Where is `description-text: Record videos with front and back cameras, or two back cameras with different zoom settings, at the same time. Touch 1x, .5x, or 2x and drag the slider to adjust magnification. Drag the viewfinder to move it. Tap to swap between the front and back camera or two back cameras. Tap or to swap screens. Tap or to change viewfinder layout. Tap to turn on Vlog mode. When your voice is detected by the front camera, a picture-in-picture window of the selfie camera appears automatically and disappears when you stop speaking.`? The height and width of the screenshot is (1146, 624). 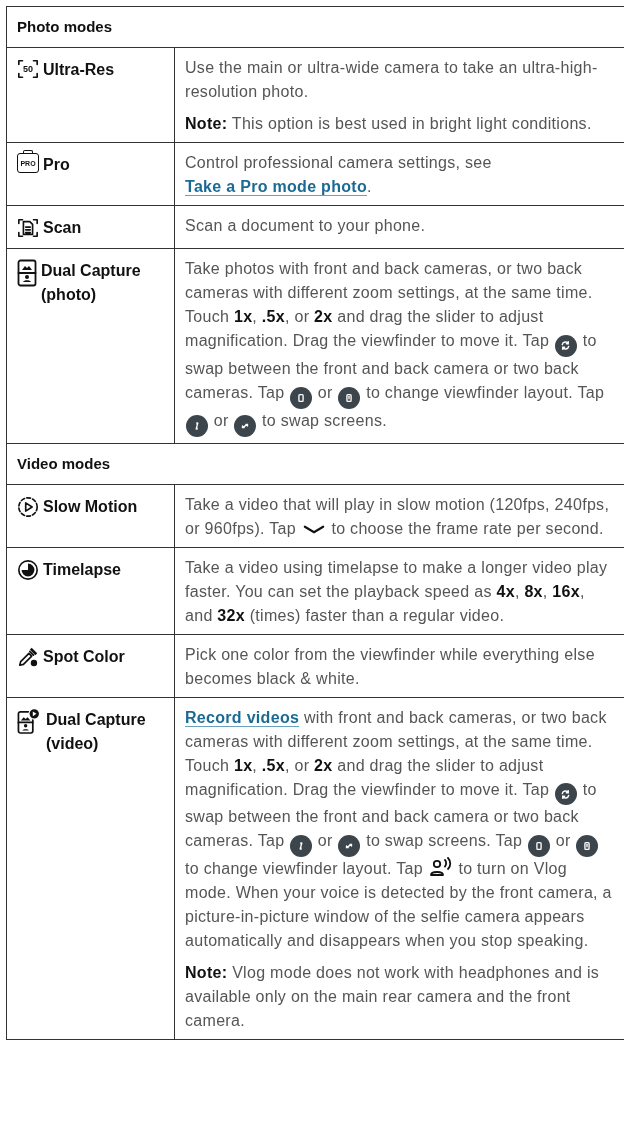
description-text: Record videos with front and back cameras, or two back cameras with different zoom settings, at the same time. Touch 1x, .5x, or 2x and drag the slider to adjust magnification. Drag the viewfinder to move it. Tap to swap between the front and back camera or two back cameras. Tap or to swap screens. Tap or to change viewfinder layout. Tap to turn on Vlog mode. When your voice is detected by the front camera, a picture-in-picture window of the selfie camera appears automatically and disappears when you stop speaking. is located at coordinates (399, 829).